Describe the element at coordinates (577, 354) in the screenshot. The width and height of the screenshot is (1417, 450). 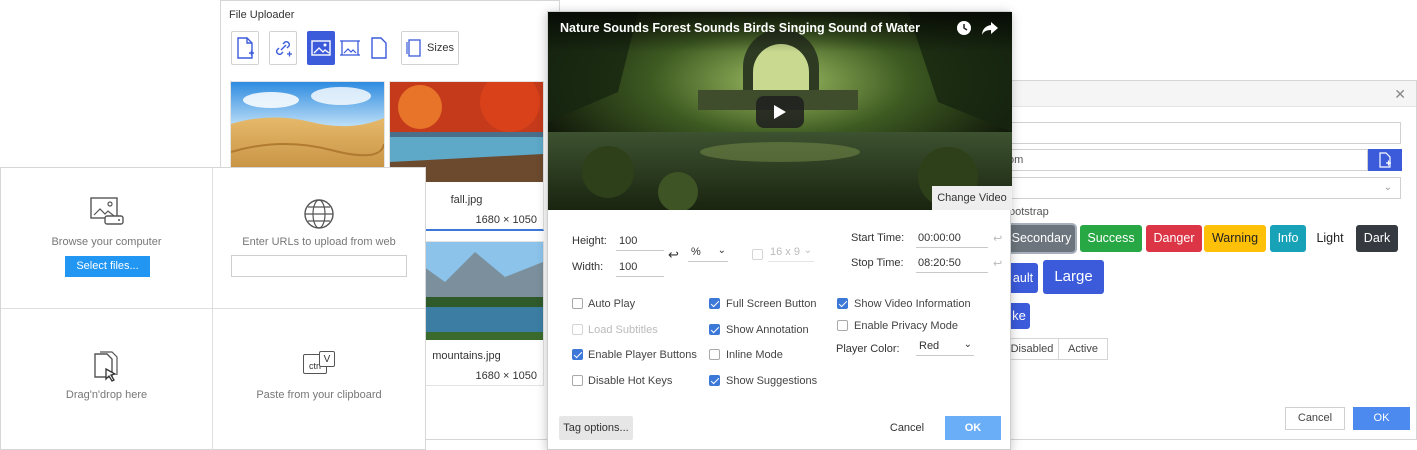
I see `enable-player-buttons-checkbox` at that location.